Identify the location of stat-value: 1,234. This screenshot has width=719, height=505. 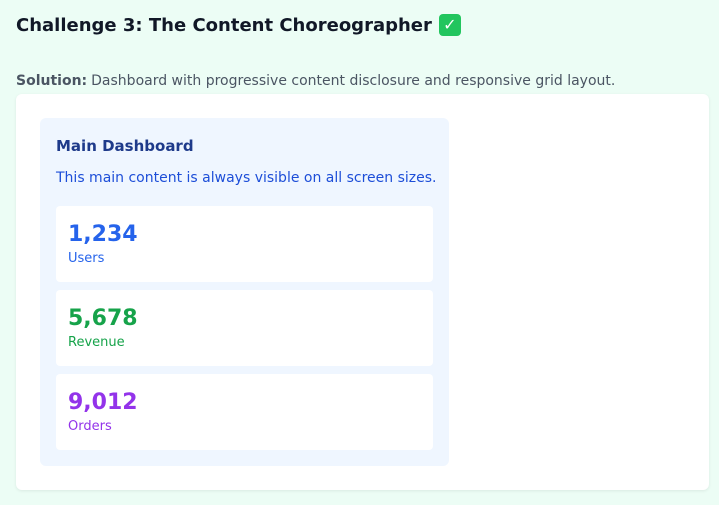
(103, 234).